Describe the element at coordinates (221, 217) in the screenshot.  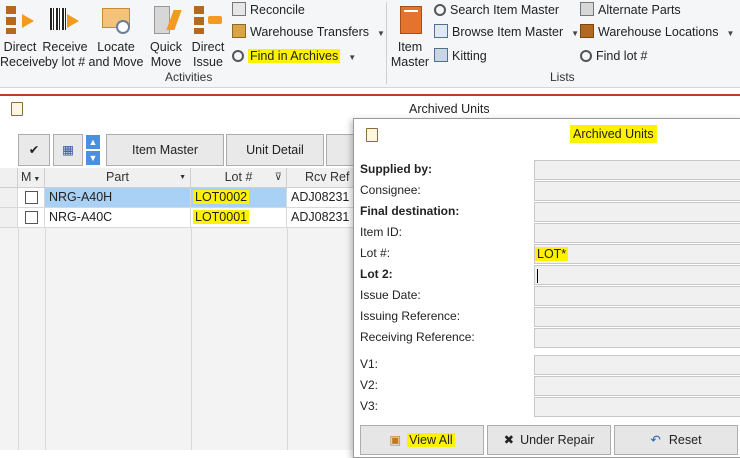
I see `lot-value: LOT0001` at that location.